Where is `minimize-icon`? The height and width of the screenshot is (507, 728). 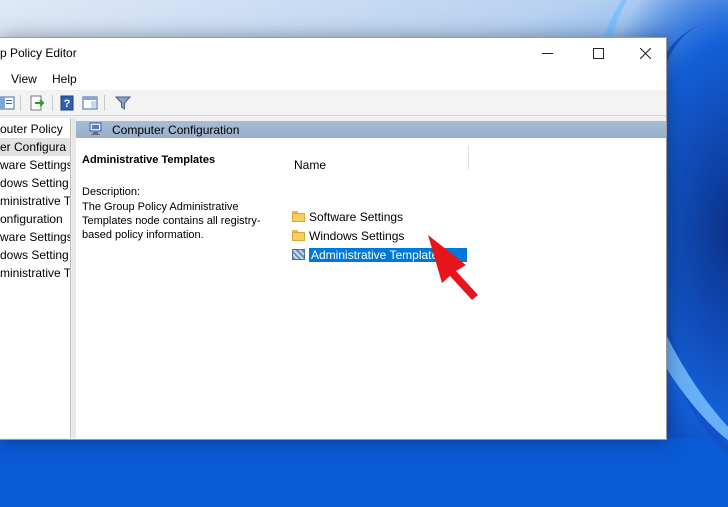 minimize-icon is located at coordinates (547, 53).